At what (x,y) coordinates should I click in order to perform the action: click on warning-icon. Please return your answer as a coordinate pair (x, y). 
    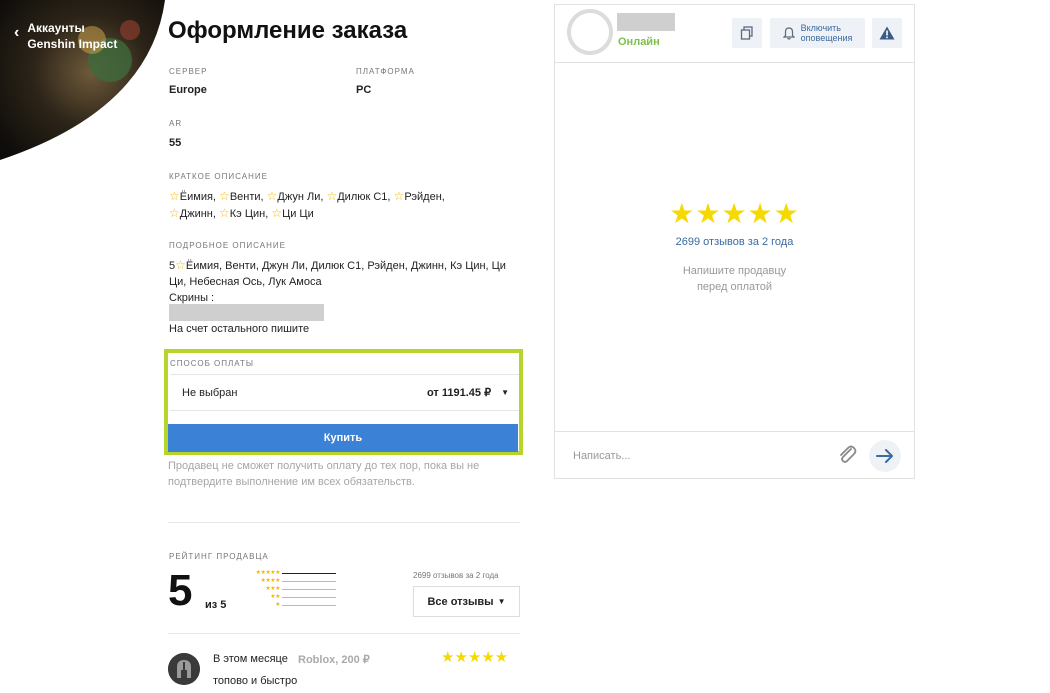
    Looking at the image, I should click on (887, 33).